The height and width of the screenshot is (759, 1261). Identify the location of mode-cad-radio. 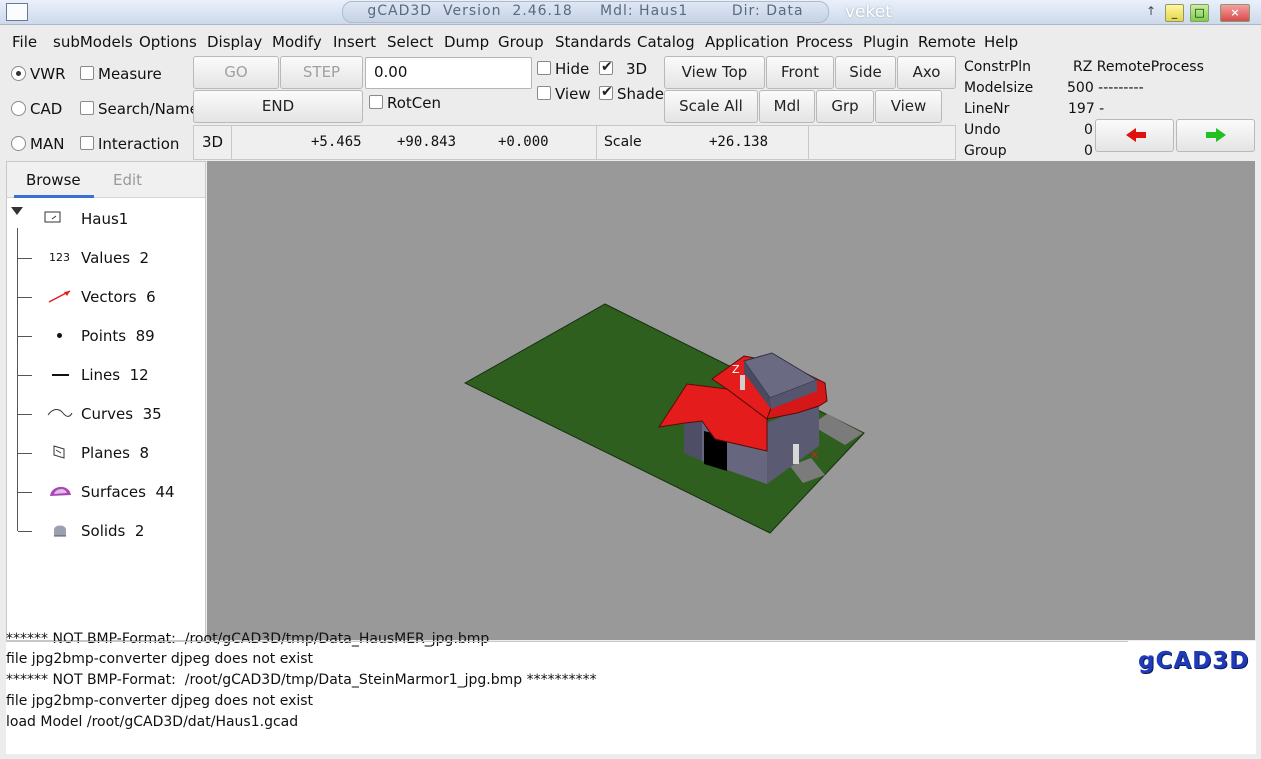
(18, 108).